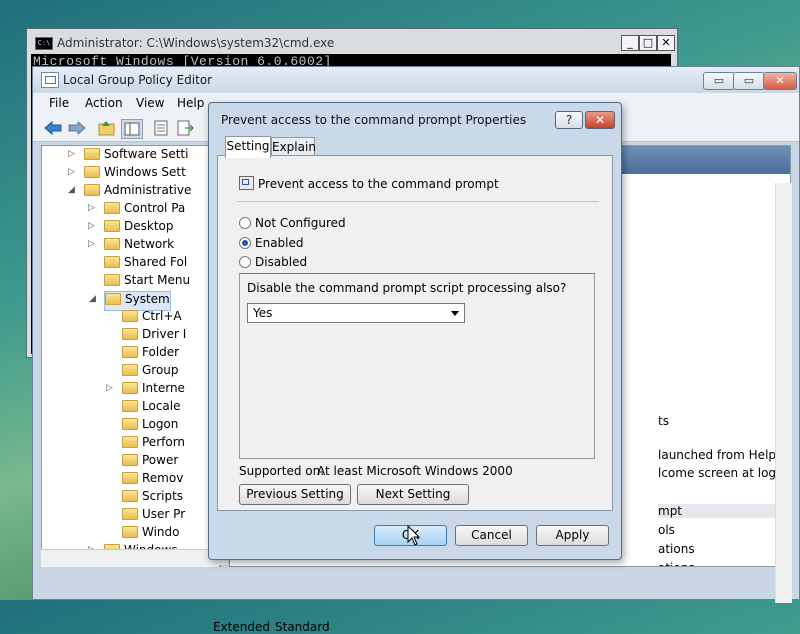 This screenshot has width=800, height=634. Describe the element at coordinates (145, 264) in the screenshot. I see `tree-item: Shared Fol` at that location.